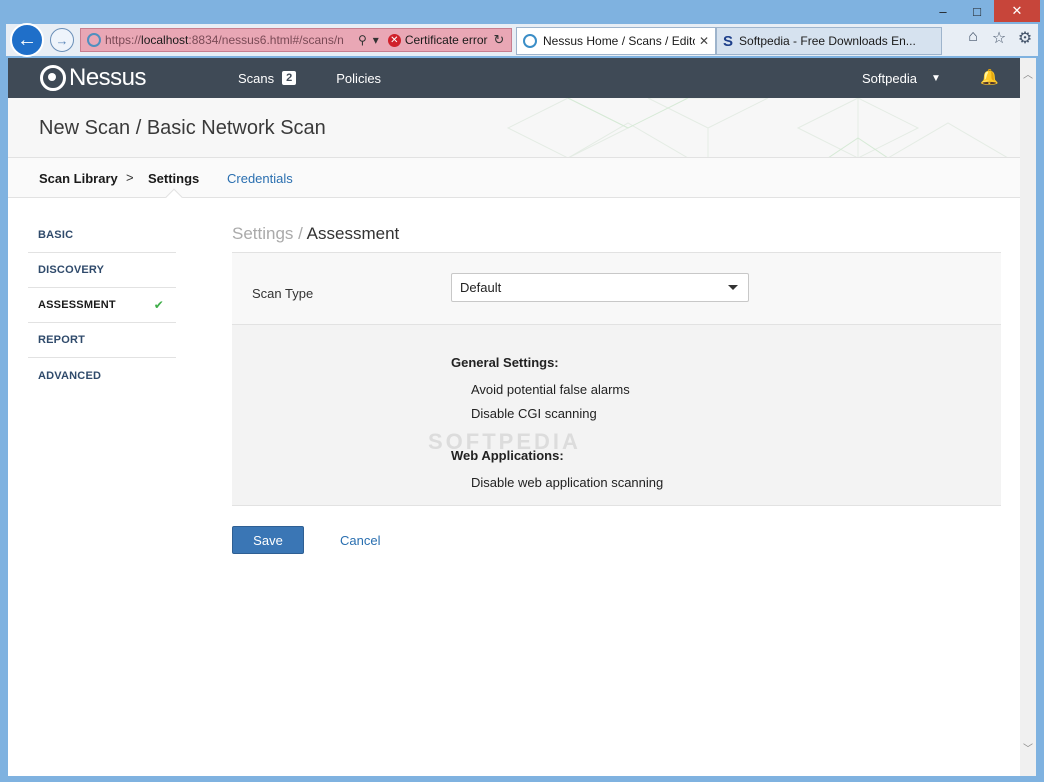 This screenshot has width=1044, height=782. I want to click on favorites-star-icon: ☆, so click(999, 38).